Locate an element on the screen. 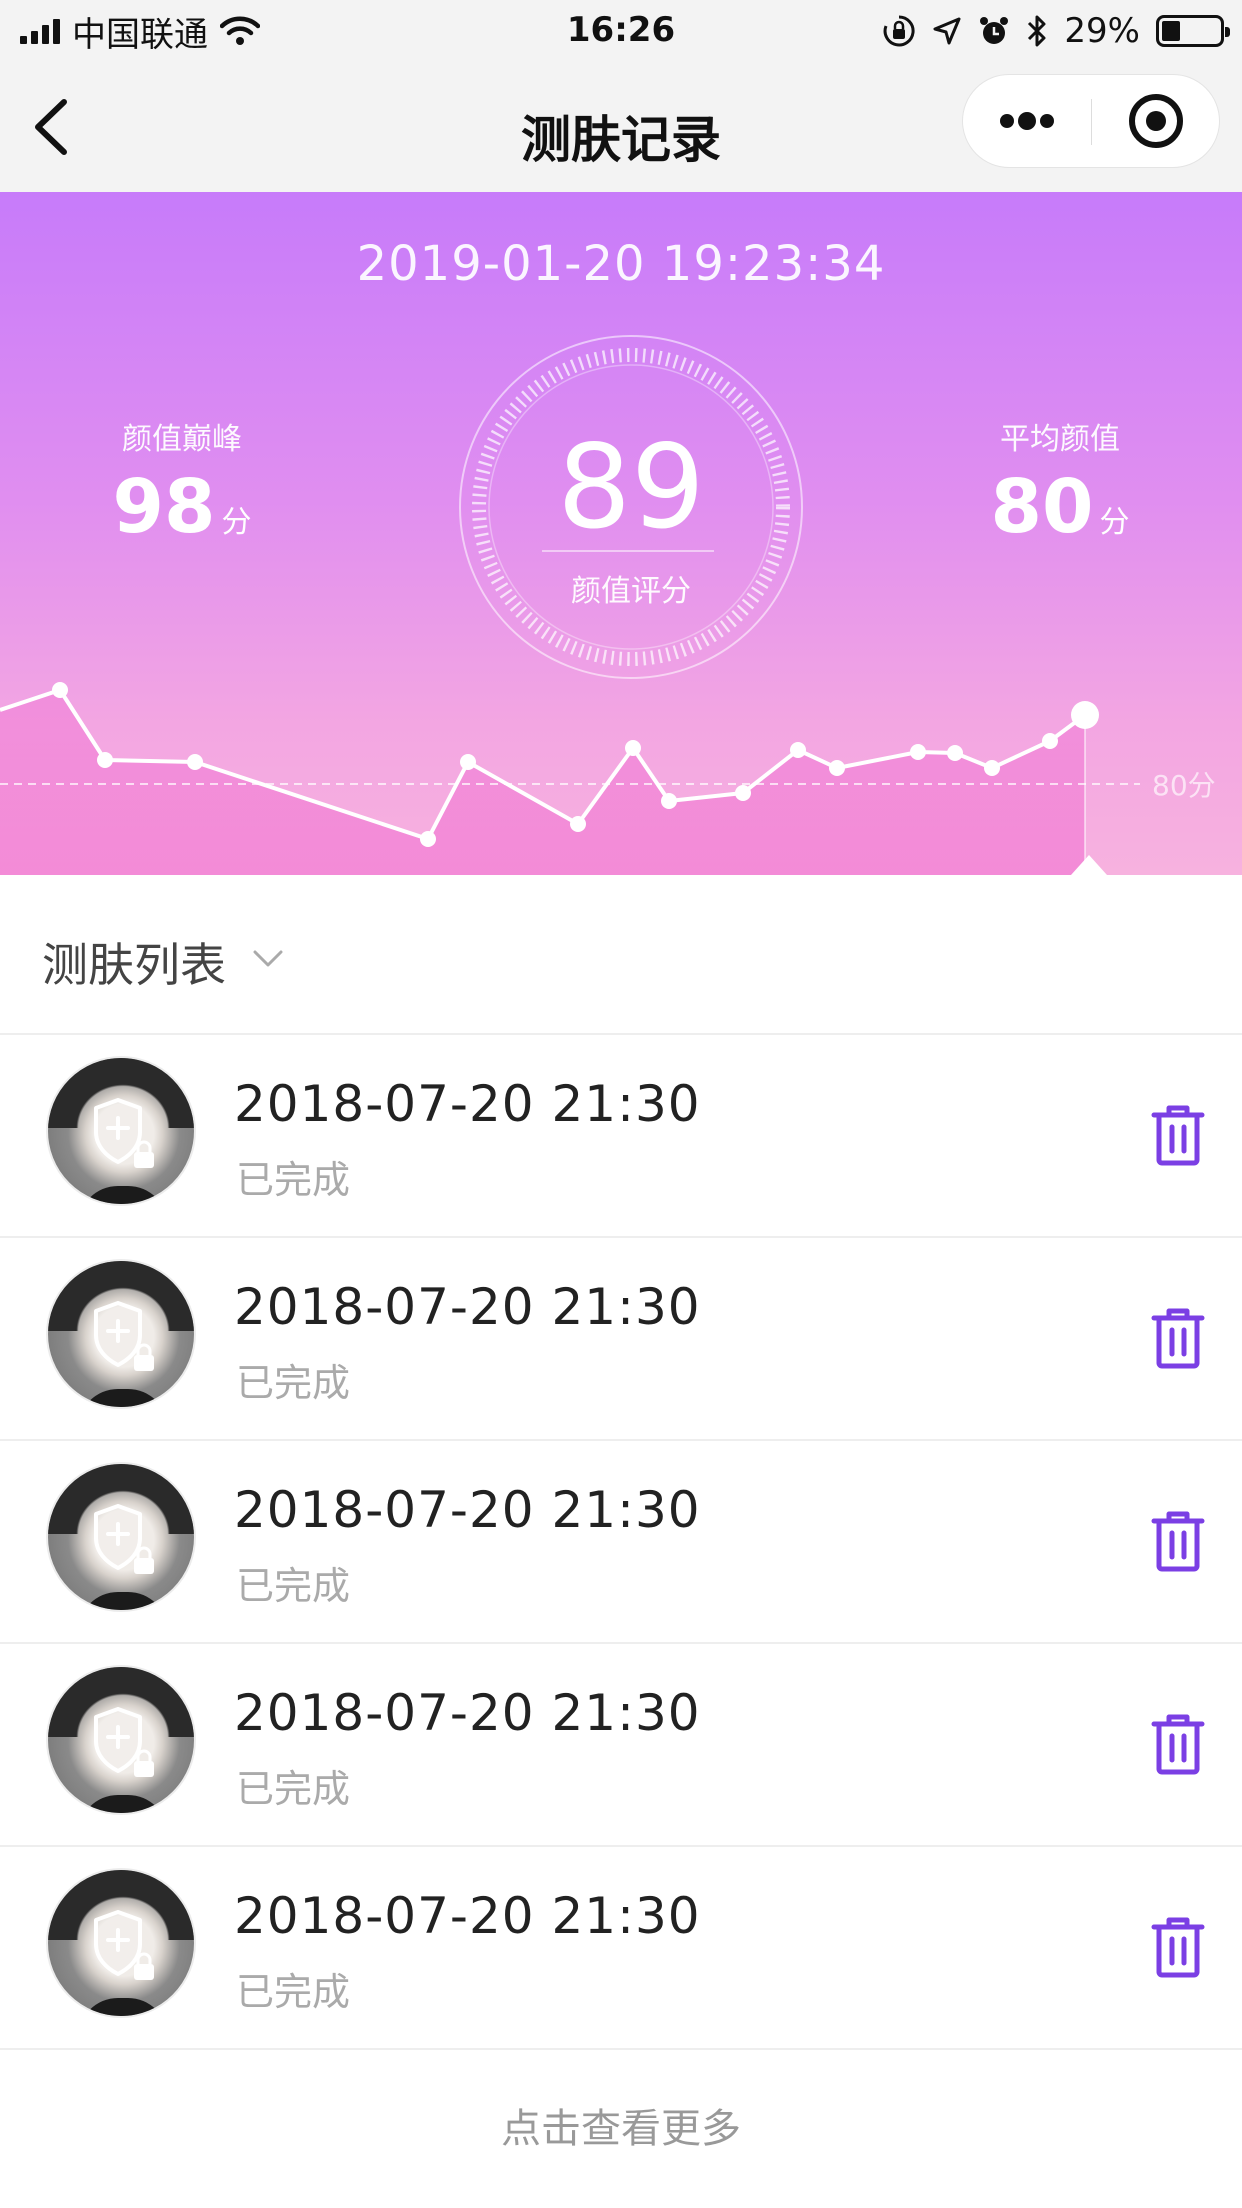 Image resolution: width=1242 pixels, height=2208 pixels. mini-program-capsule is located at coordinates (1091, 121).